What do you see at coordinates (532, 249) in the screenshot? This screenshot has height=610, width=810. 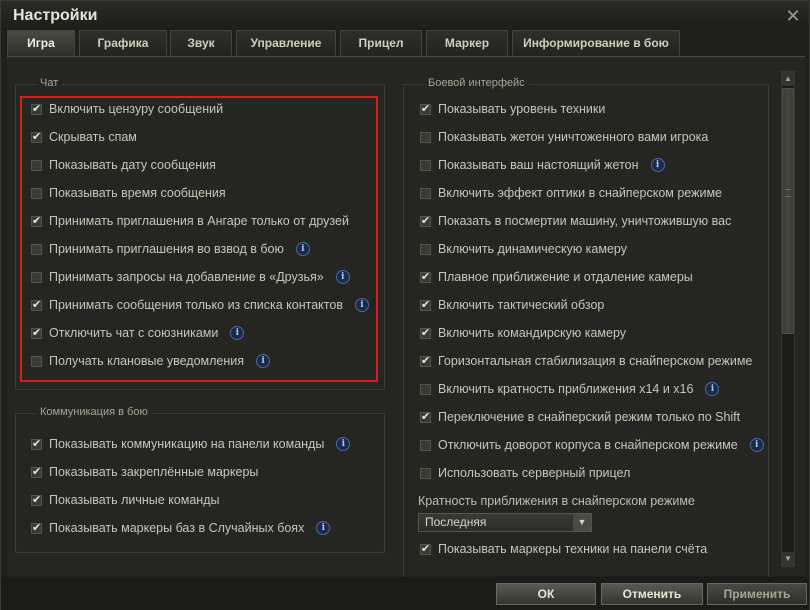 I see `battle-option-label: Включить динамическую камеру` at bounding box center [532, 249].